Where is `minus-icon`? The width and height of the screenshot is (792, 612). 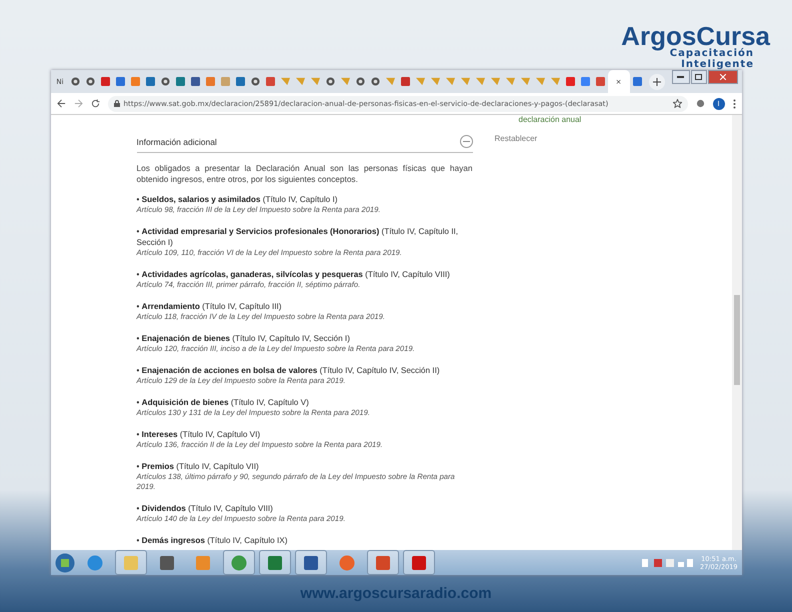
minus-icon is located at coordinates (466, 141).